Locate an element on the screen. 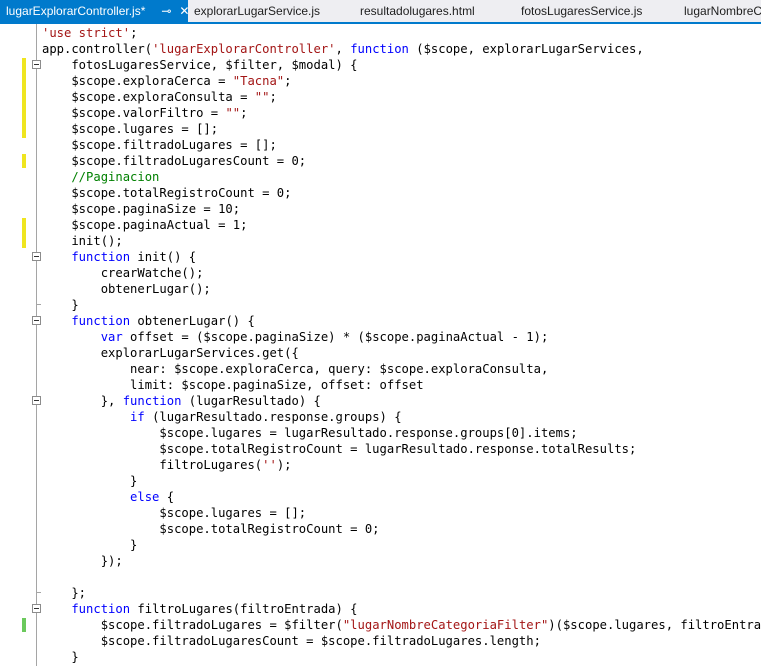 This screenshot has width=761, height=666. code-line: 'use strict'; is located at coordinates (89, 33).